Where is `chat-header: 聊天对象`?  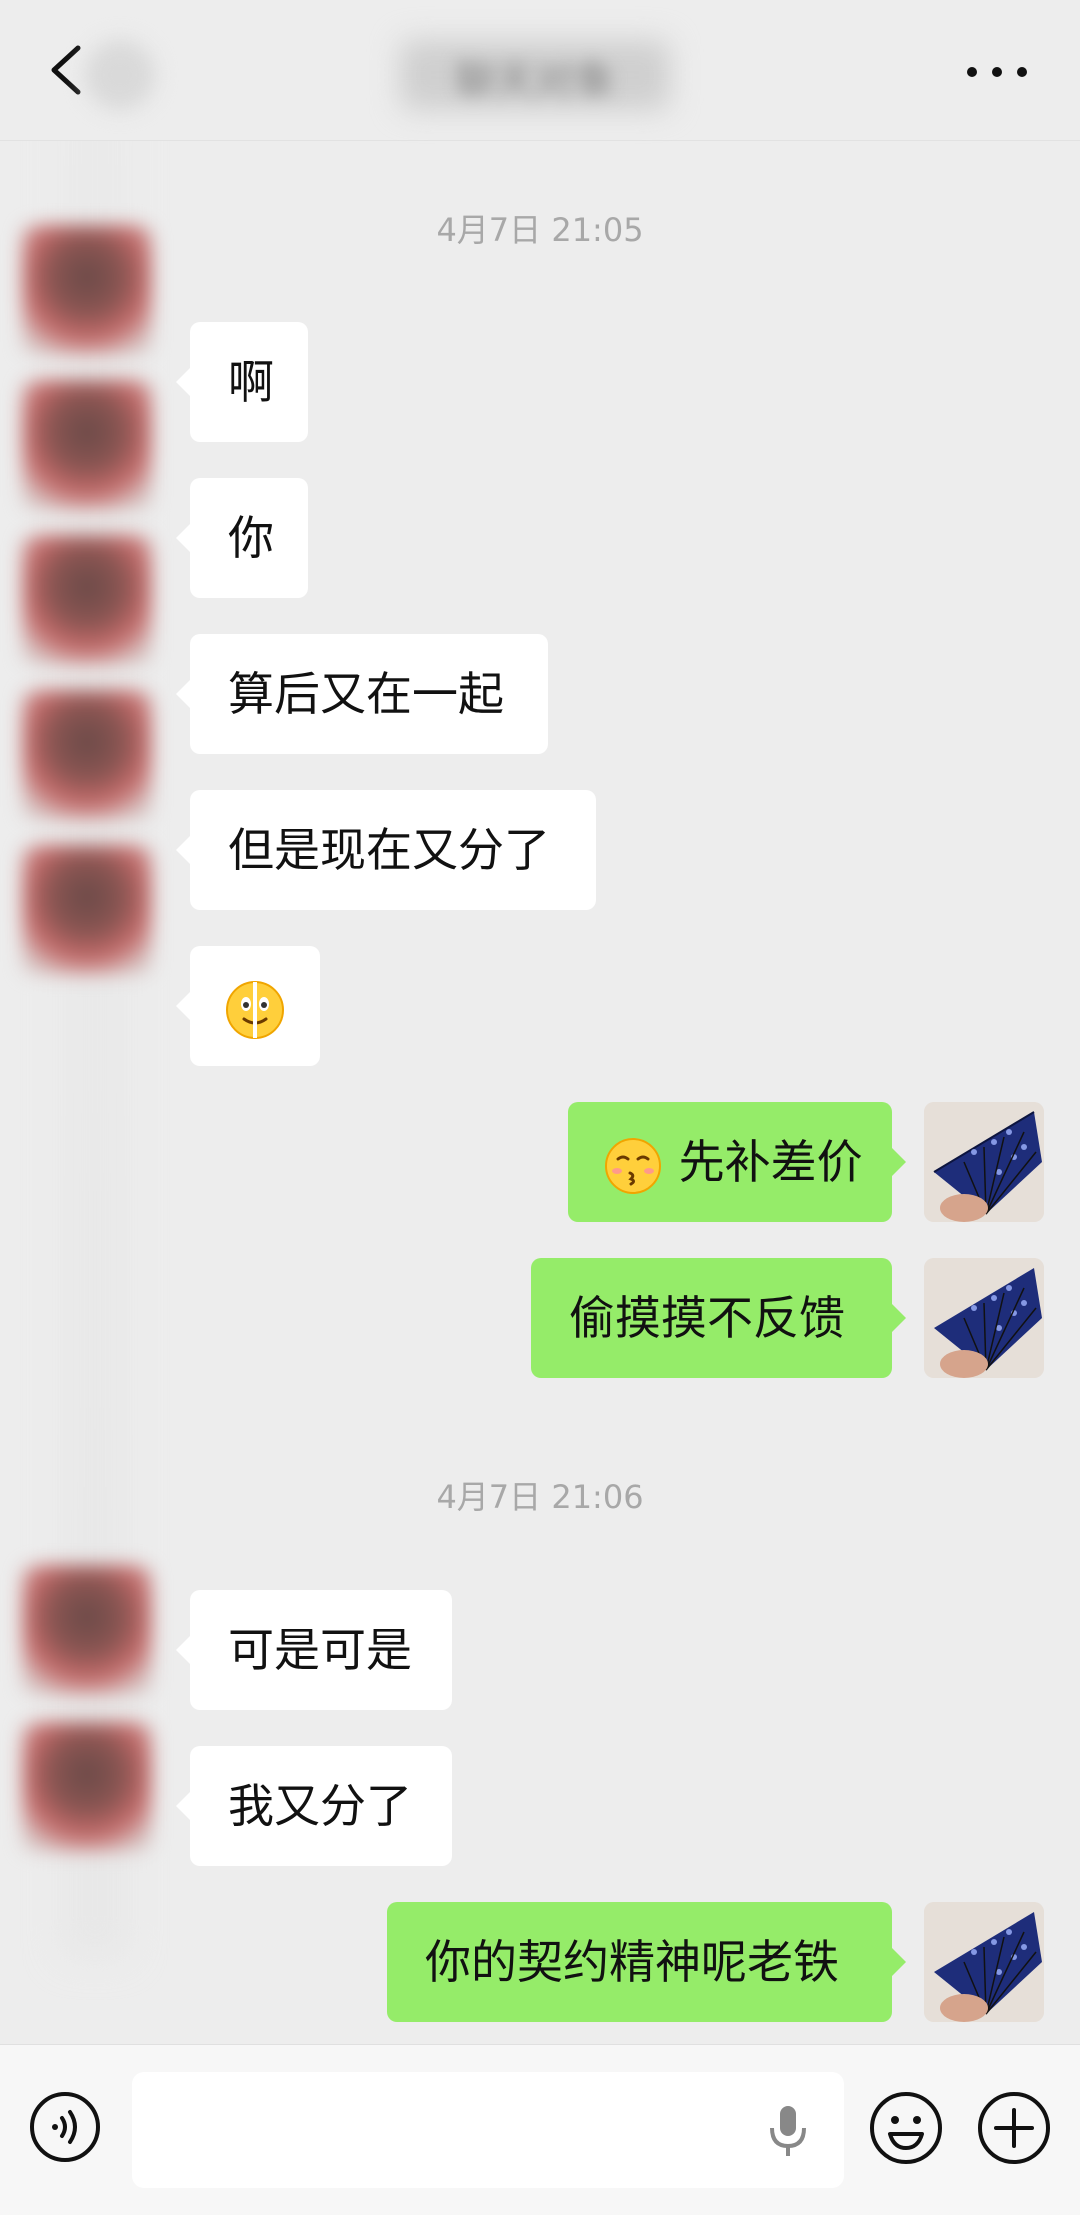 chat-header: 聊天对象 is located at coordinates (540, 70).